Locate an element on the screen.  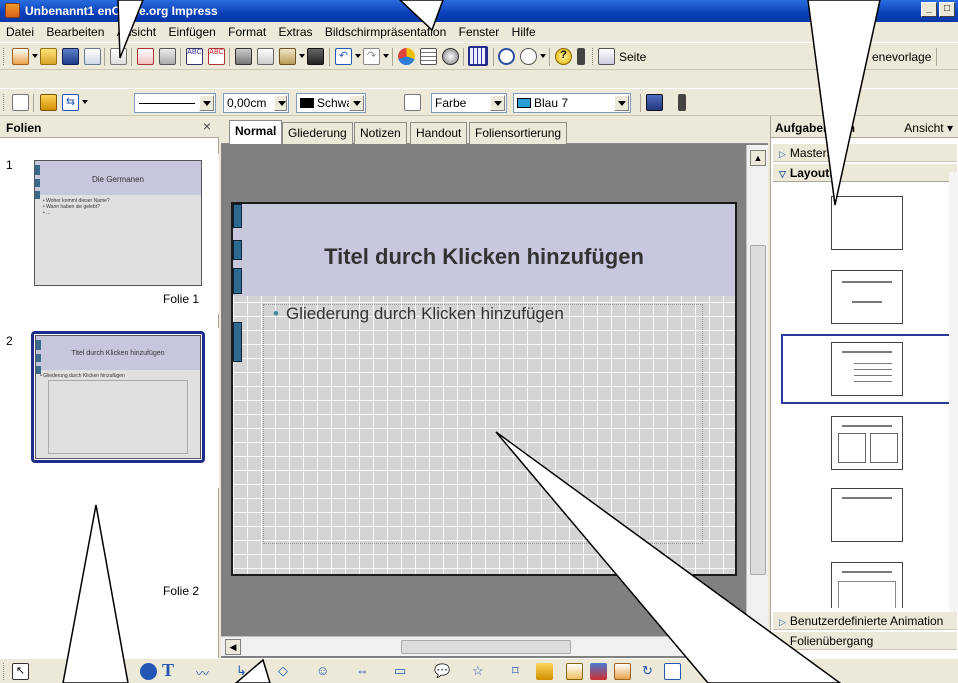
mail-icon is located at coordinates (92, 56).